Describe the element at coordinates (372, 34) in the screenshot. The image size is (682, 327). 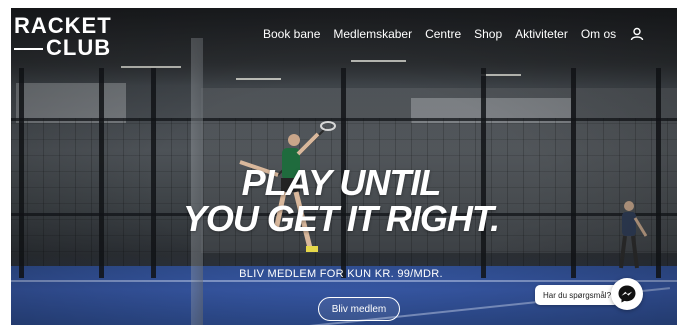
I see `nav-item-medlemskaber: Medlemskaber` at that location.